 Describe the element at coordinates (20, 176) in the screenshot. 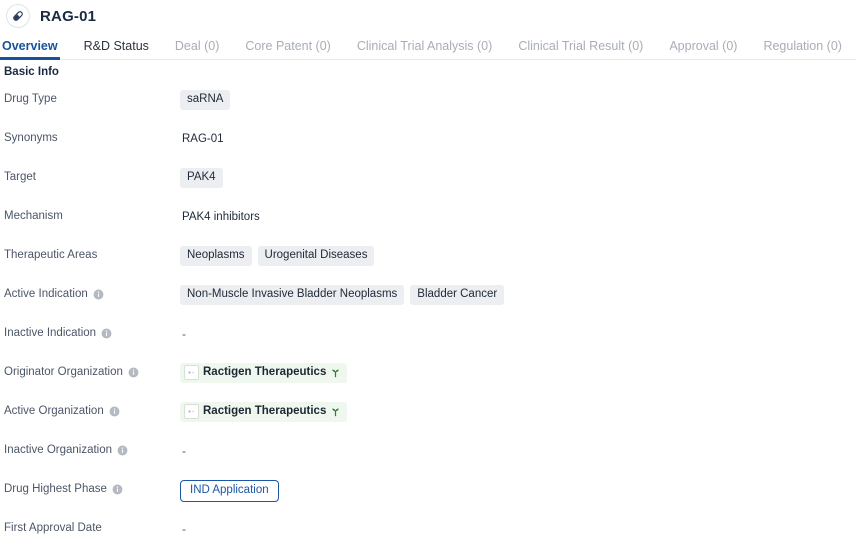

I see `field-label-text: Target` at that location.